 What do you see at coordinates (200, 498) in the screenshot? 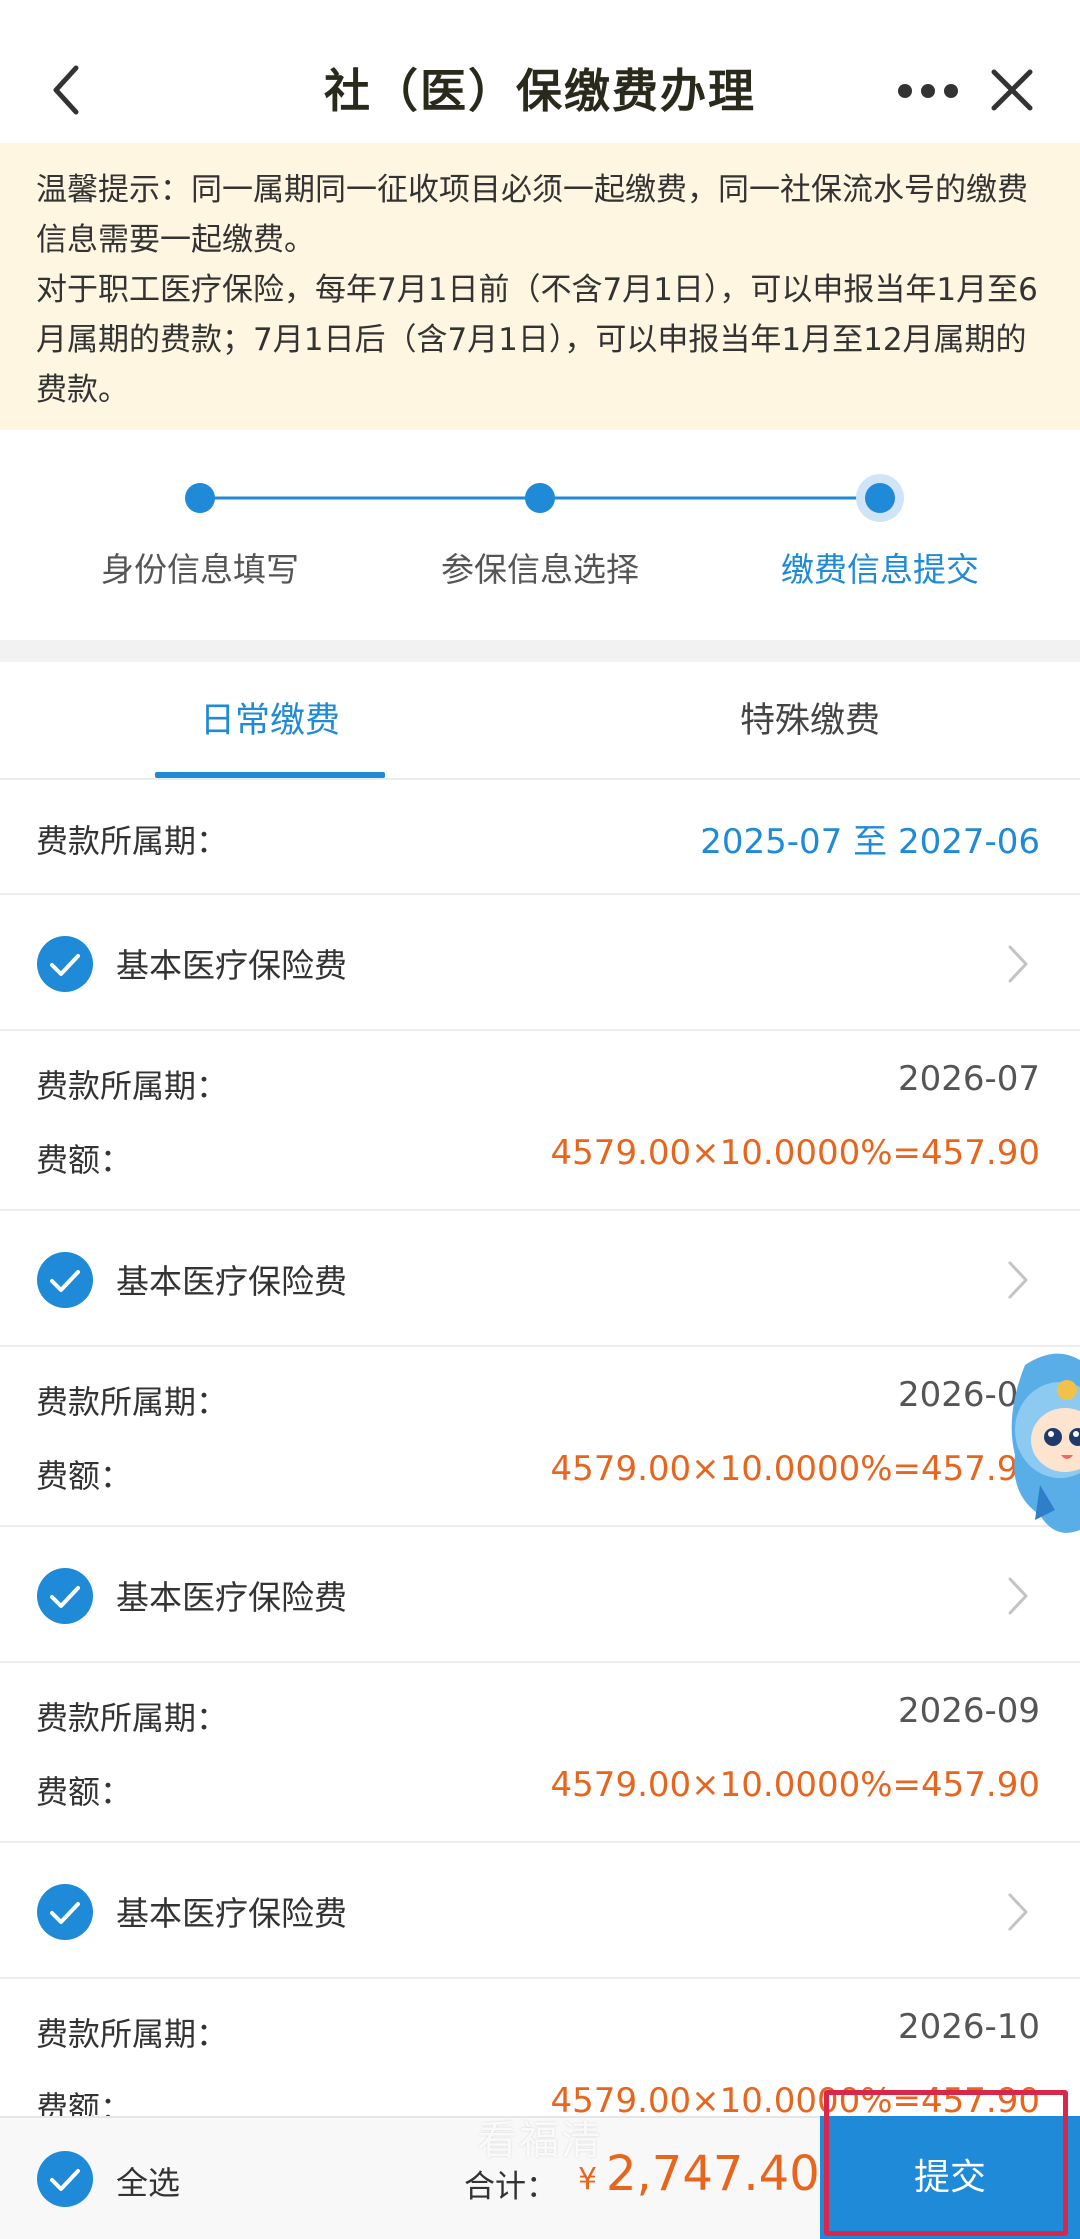
I see `step-1-dot` at bounding box center [200, 498].